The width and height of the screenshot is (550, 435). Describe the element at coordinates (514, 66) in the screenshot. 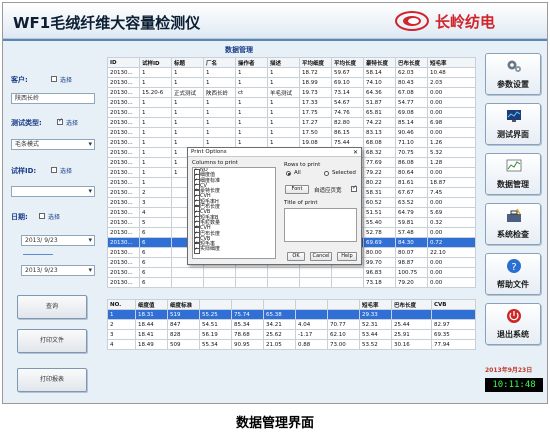

I see `gears-icon` at that location.